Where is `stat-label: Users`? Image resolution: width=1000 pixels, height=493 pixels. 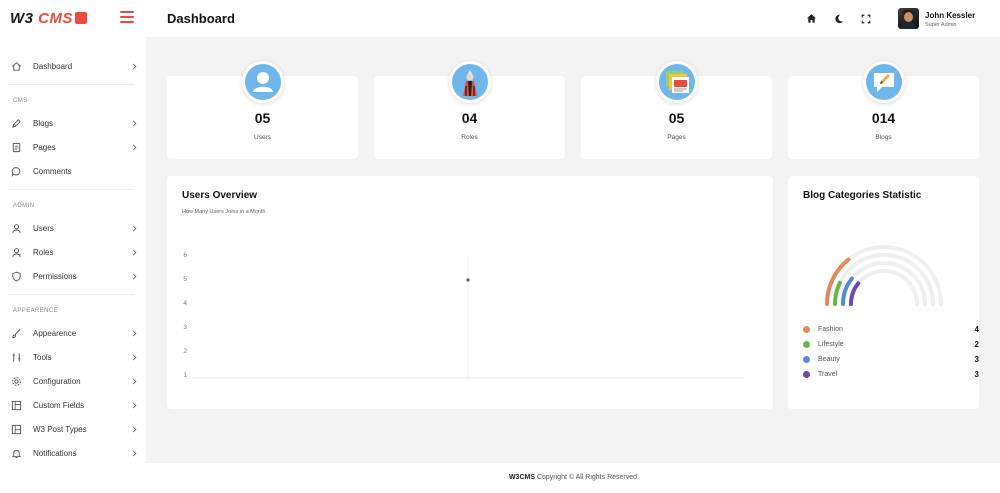 stat-label: Users is located at coordinates (262, 137).